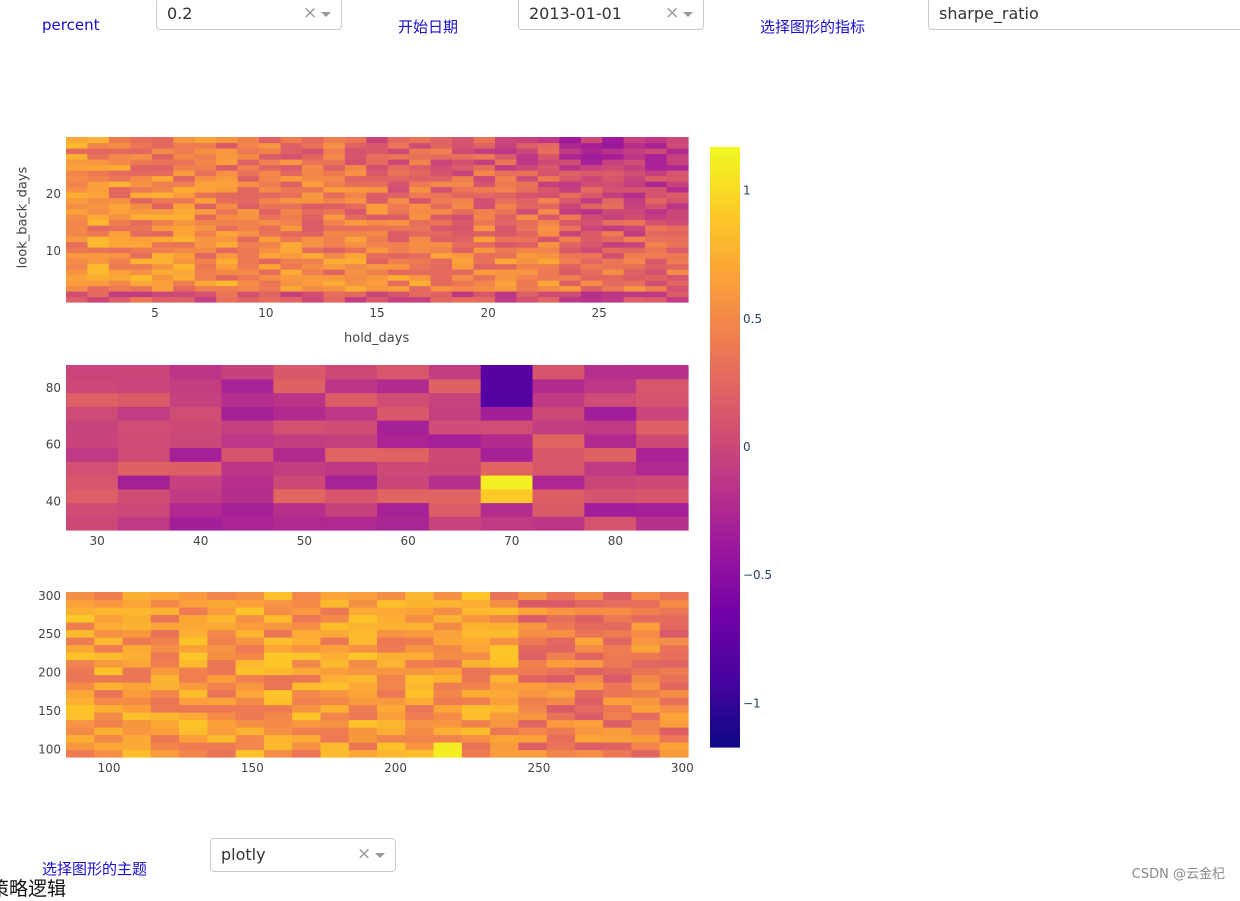 This screenshot has height=901, width=1240. What do you see at coordinates (303, 855) in the screenshot?
I see `theme-select: plotly ×` at bounding box center [303, 855].